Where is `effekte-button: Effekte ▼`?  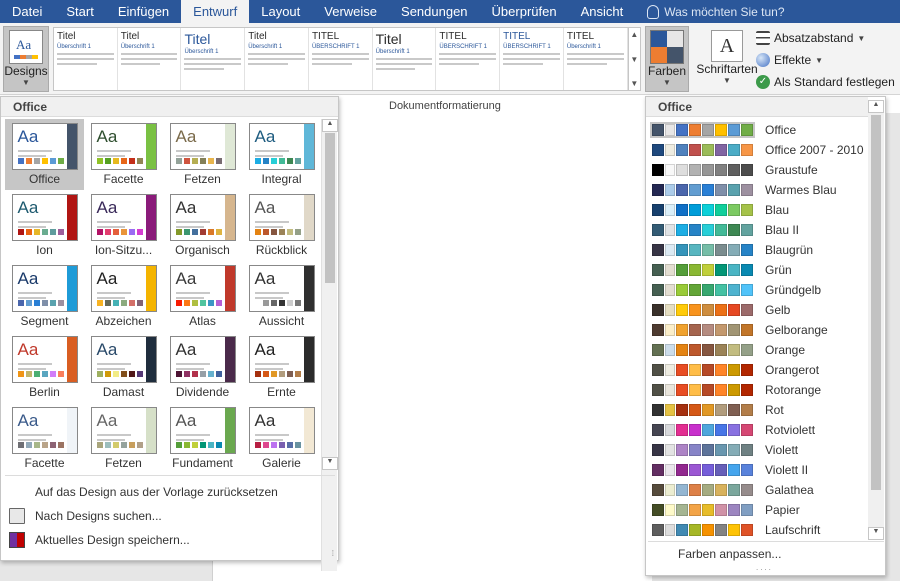 effekte-button: Effekte ▼ is located at coordinates (828, 60).